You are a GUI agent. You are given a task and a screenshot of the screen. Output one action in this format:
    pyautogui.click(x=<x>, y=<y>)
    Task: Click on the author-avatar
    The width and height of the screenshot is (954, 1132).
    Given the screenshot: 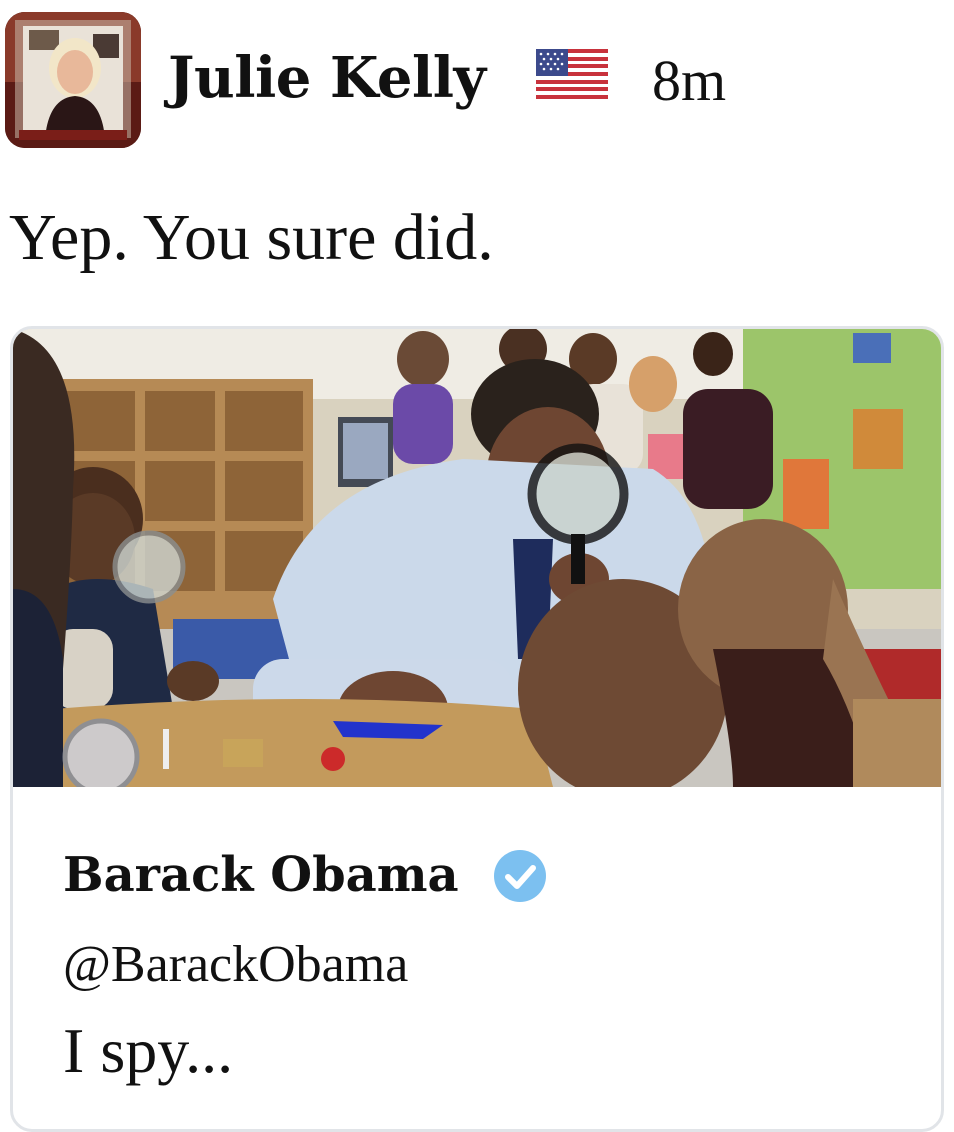 What is the action you would take?
    pyautogui.click(x=73, y=80)
    